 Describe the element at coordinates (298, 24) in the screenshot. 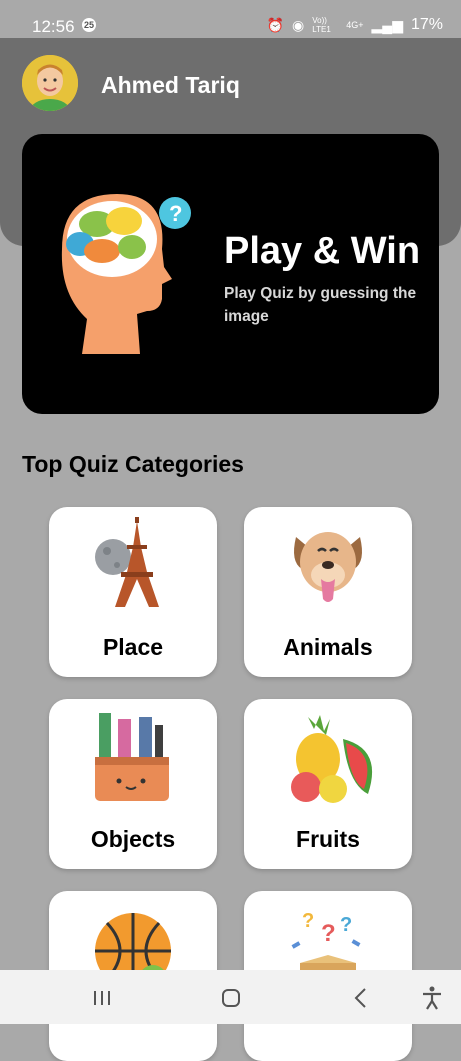

I see `hotspot-icon: ◉` at that location.